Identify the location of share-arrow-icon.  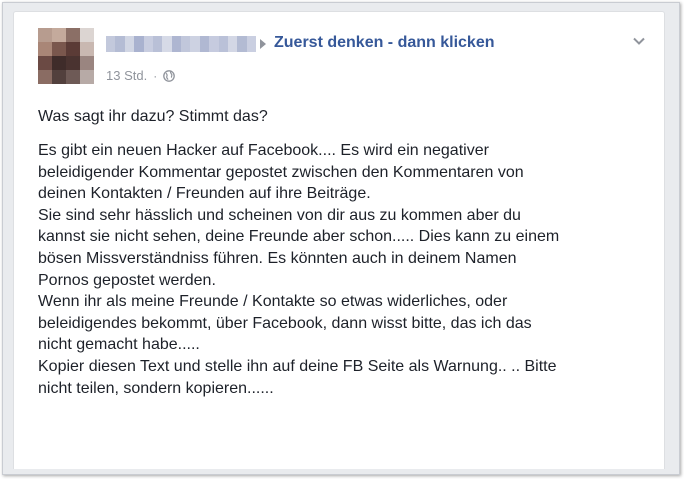
(263, 44).